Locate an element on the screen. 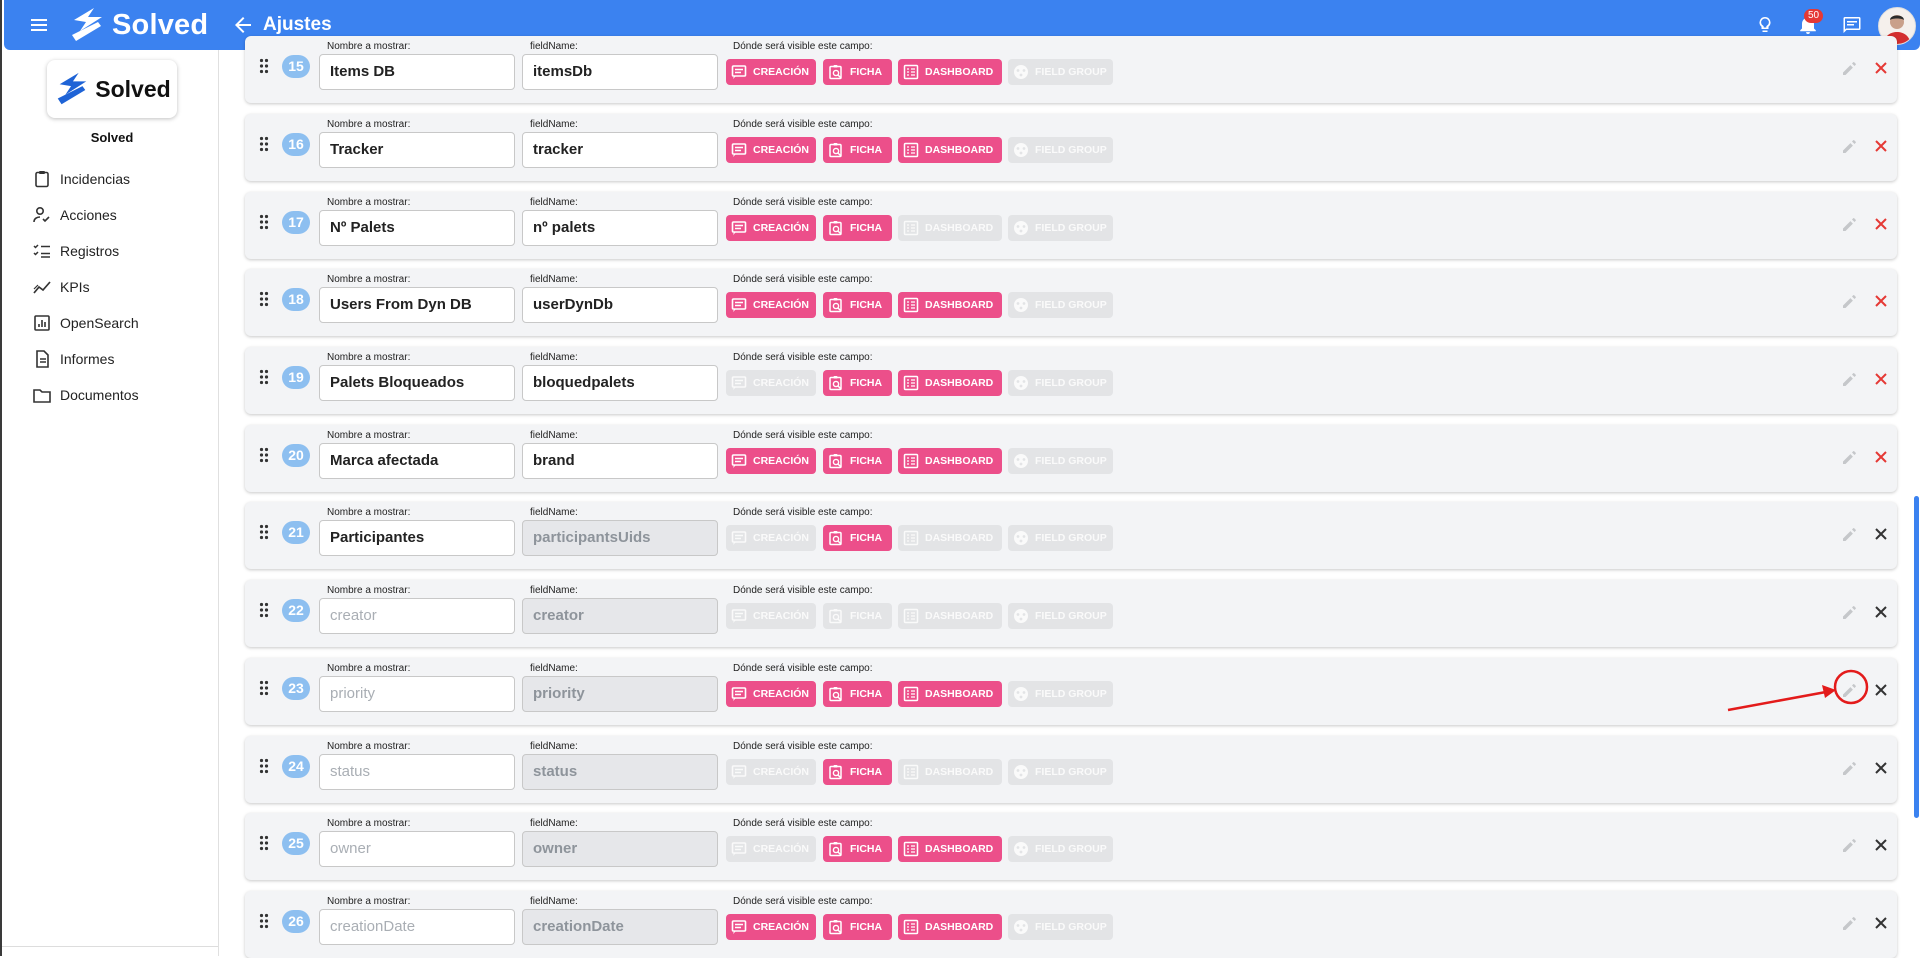  field-name-input: brand is located at coordinates (620, 461).